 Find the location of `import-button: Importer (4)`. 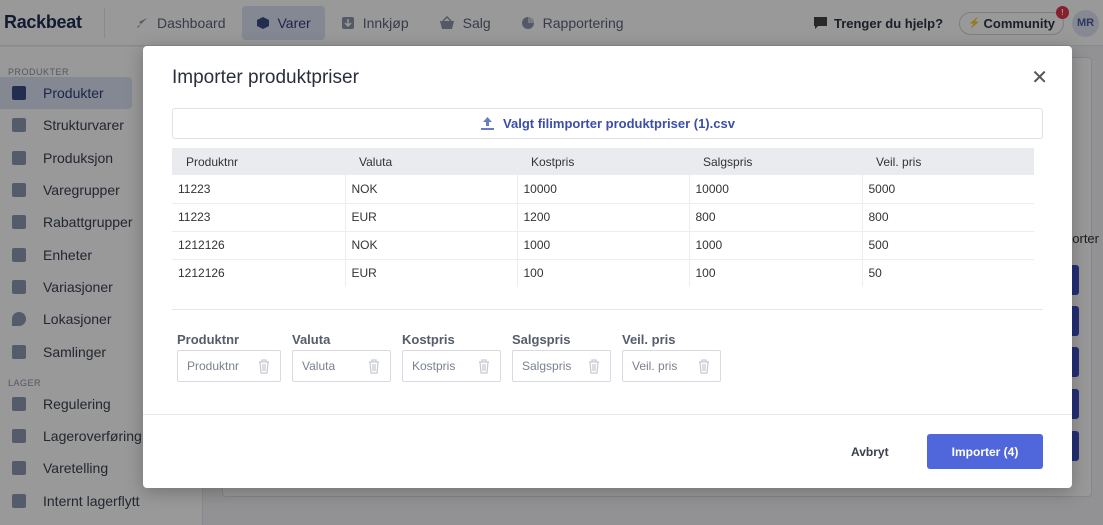

import-button: Importer (4) is located at coordinates (985, 451).